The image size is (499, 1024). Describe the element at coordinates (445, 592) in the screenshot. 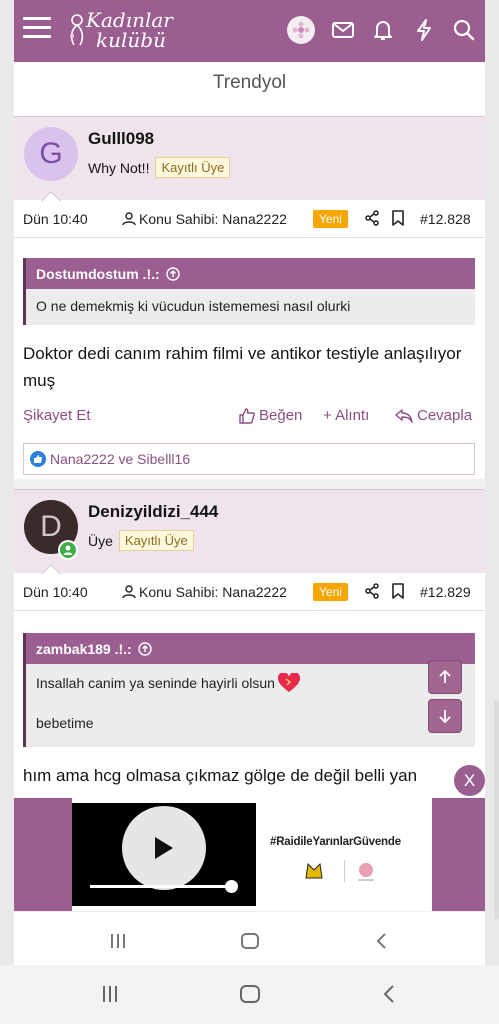

I see `post-number: #12.829` at that location.